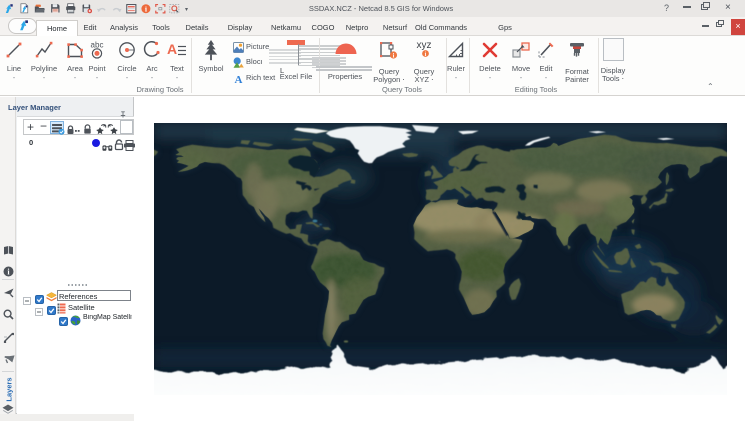 The height and width of the screenshot is (421, 745). What do you see at coordinates (394, 56) in the screenshot?
I see `svg-text: i` at bounding box center [394, 56].